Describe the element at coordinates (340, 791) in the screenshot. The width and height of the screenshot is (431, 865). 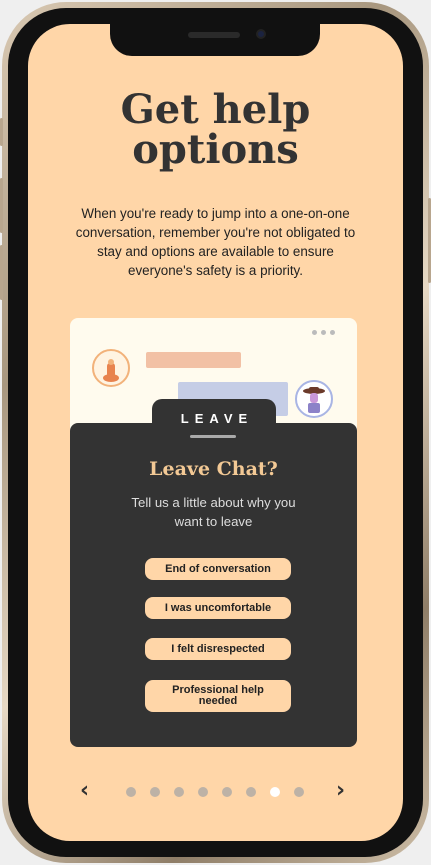
I see `next-page-icon: ›` at that location.